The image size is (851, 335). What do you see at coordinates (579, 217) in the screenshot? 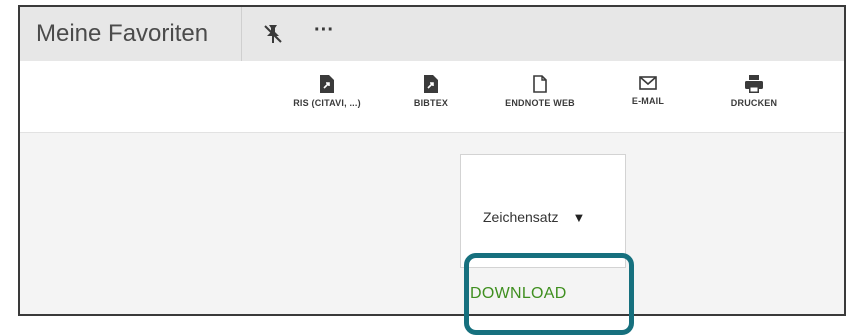
I see `caret-down-icon: ▼` at bounding box center [579, 217].